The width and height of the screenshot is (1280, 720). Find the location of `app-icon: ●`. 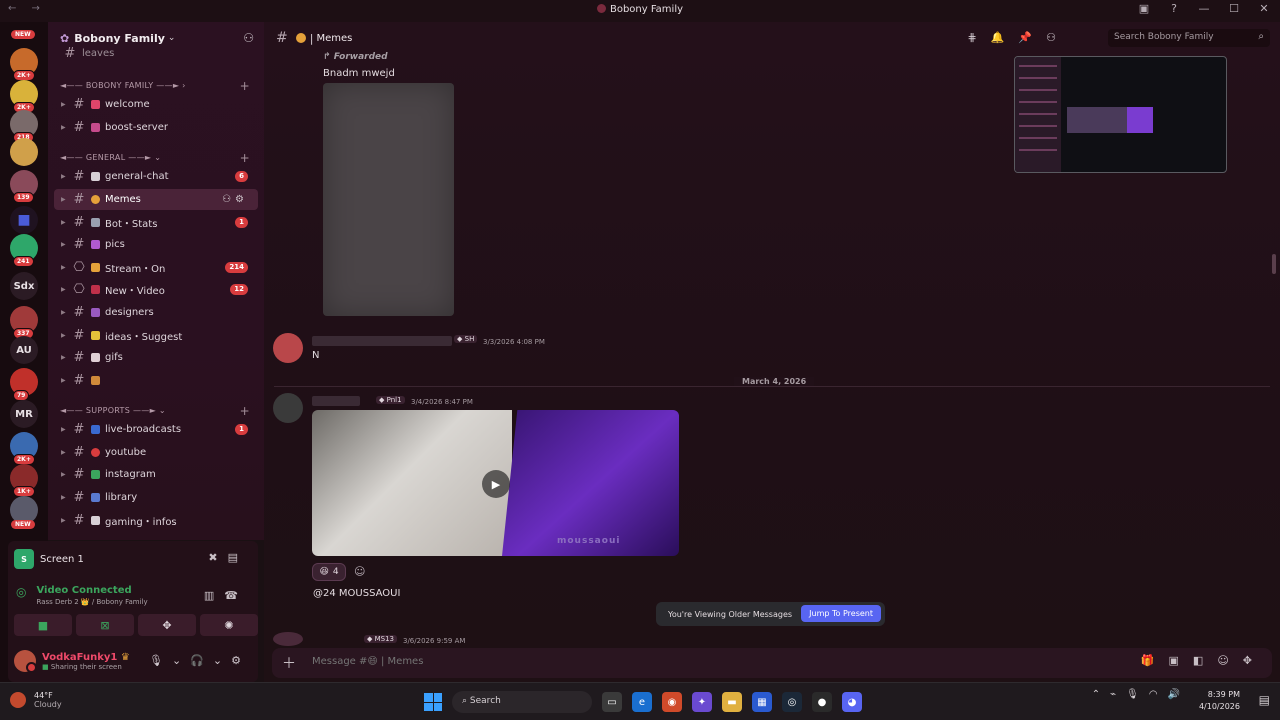

app-icon: ● is located at coordinates (822, 702).